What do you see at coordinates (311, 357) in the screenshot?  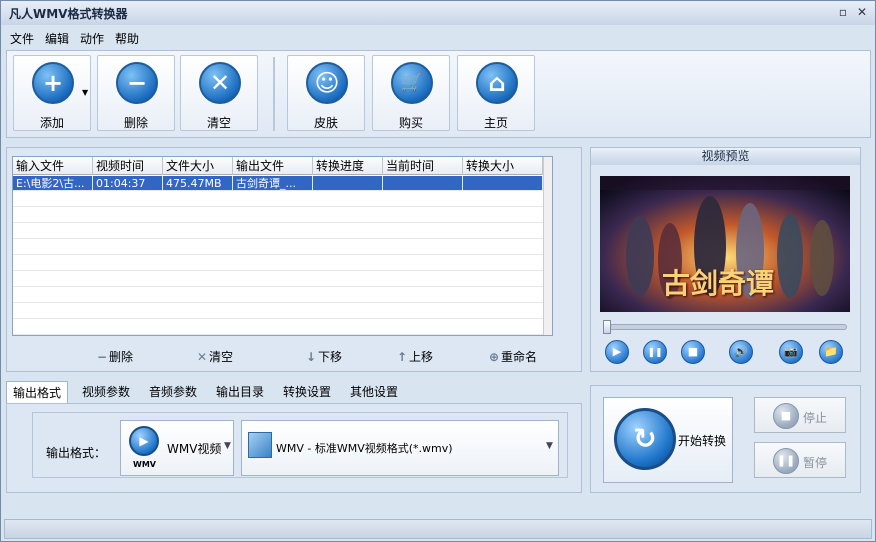 I see `arrow-down-icon: ↓` at bounding box center [311, 357].